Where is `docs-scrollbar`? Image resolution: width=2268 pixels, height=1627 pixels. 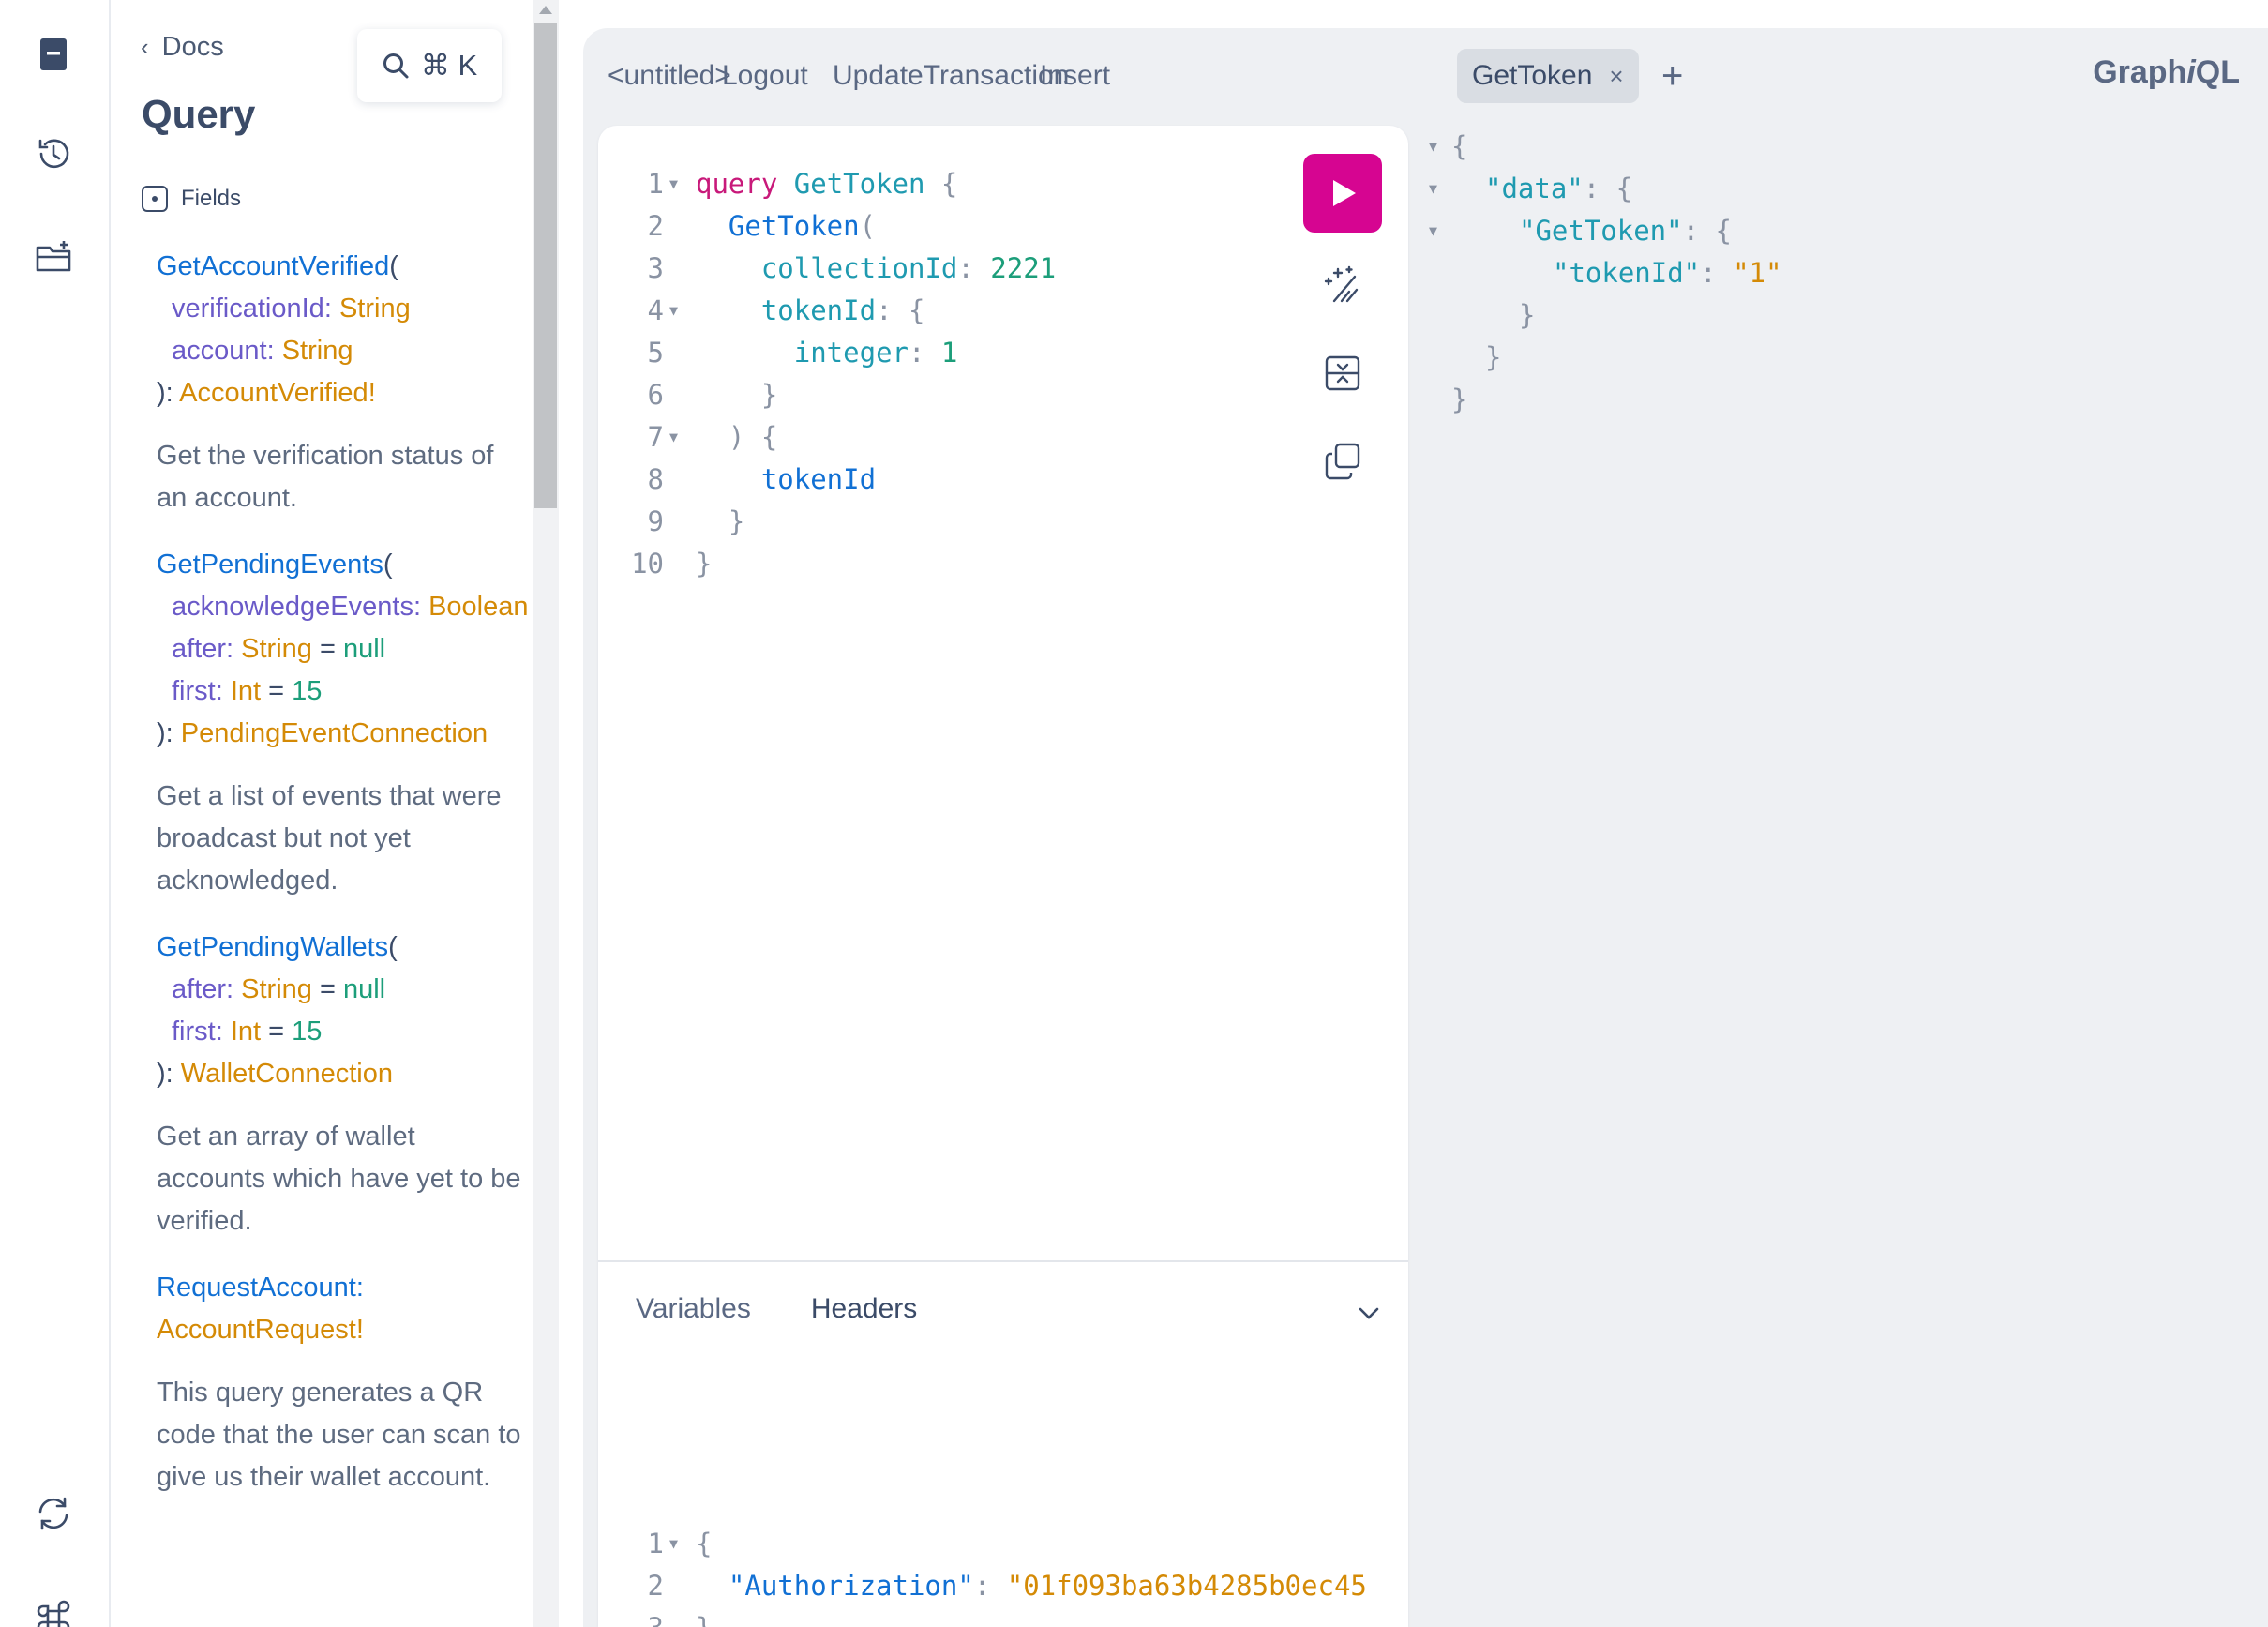
docs-scrollbar is located at coordinates (546, 814).